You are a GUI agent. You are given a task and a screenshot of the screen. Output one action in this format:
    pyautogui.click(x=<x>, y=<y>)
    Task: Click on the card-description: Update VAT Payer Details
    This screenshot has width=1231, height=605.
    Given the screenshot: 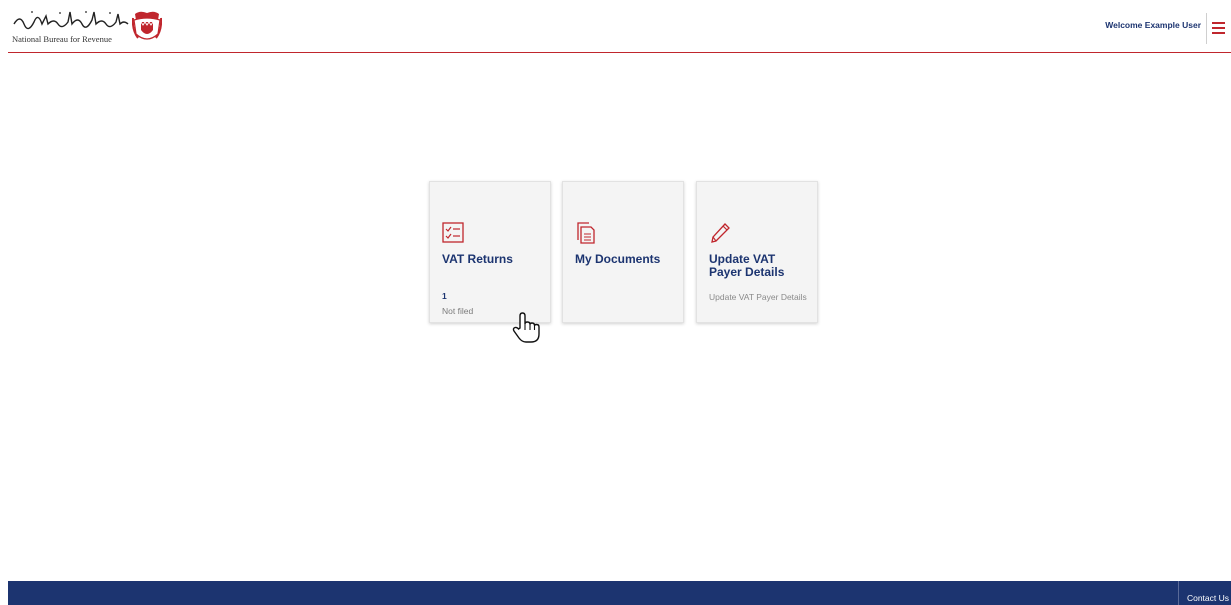 What is the action you would take?
    pyautogui.click(x=758, y=297)
    